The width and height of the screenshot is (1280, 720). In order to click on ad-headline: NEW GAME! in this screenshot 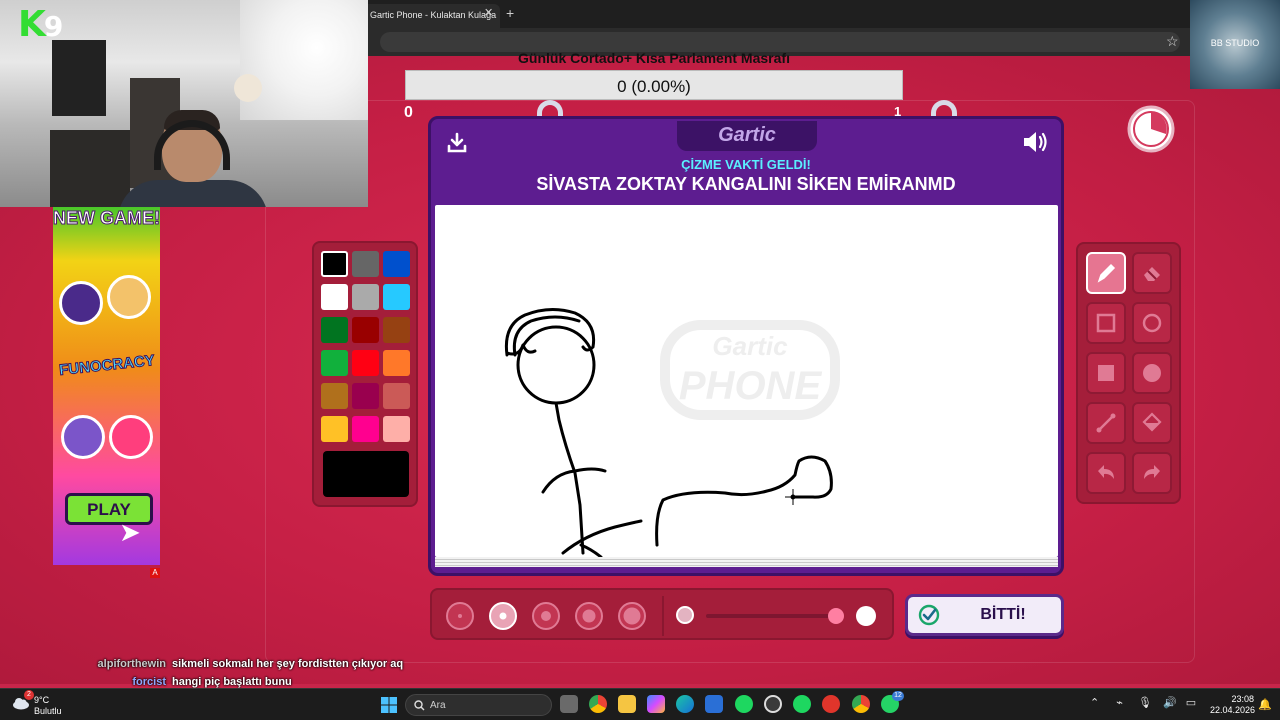, I will do `click(106, 218)`.